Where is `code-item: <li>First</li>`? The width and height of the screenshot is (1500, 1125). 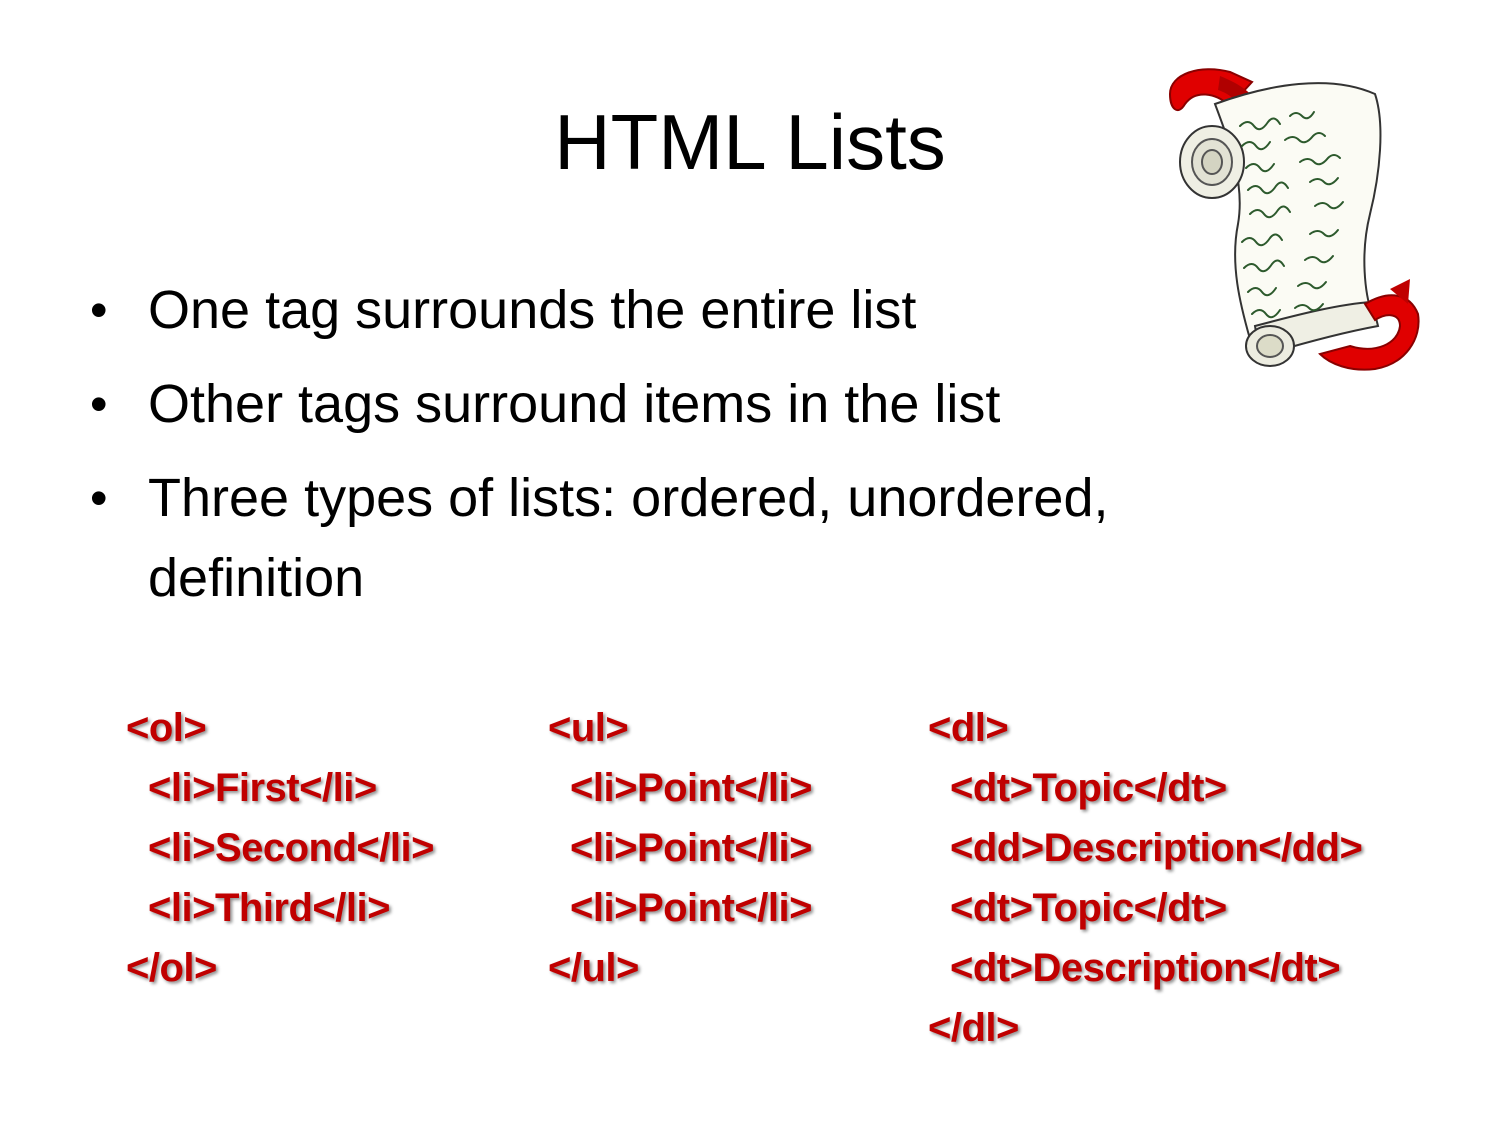 code-item: <li>First</li> is located at coordinates (262, 788).